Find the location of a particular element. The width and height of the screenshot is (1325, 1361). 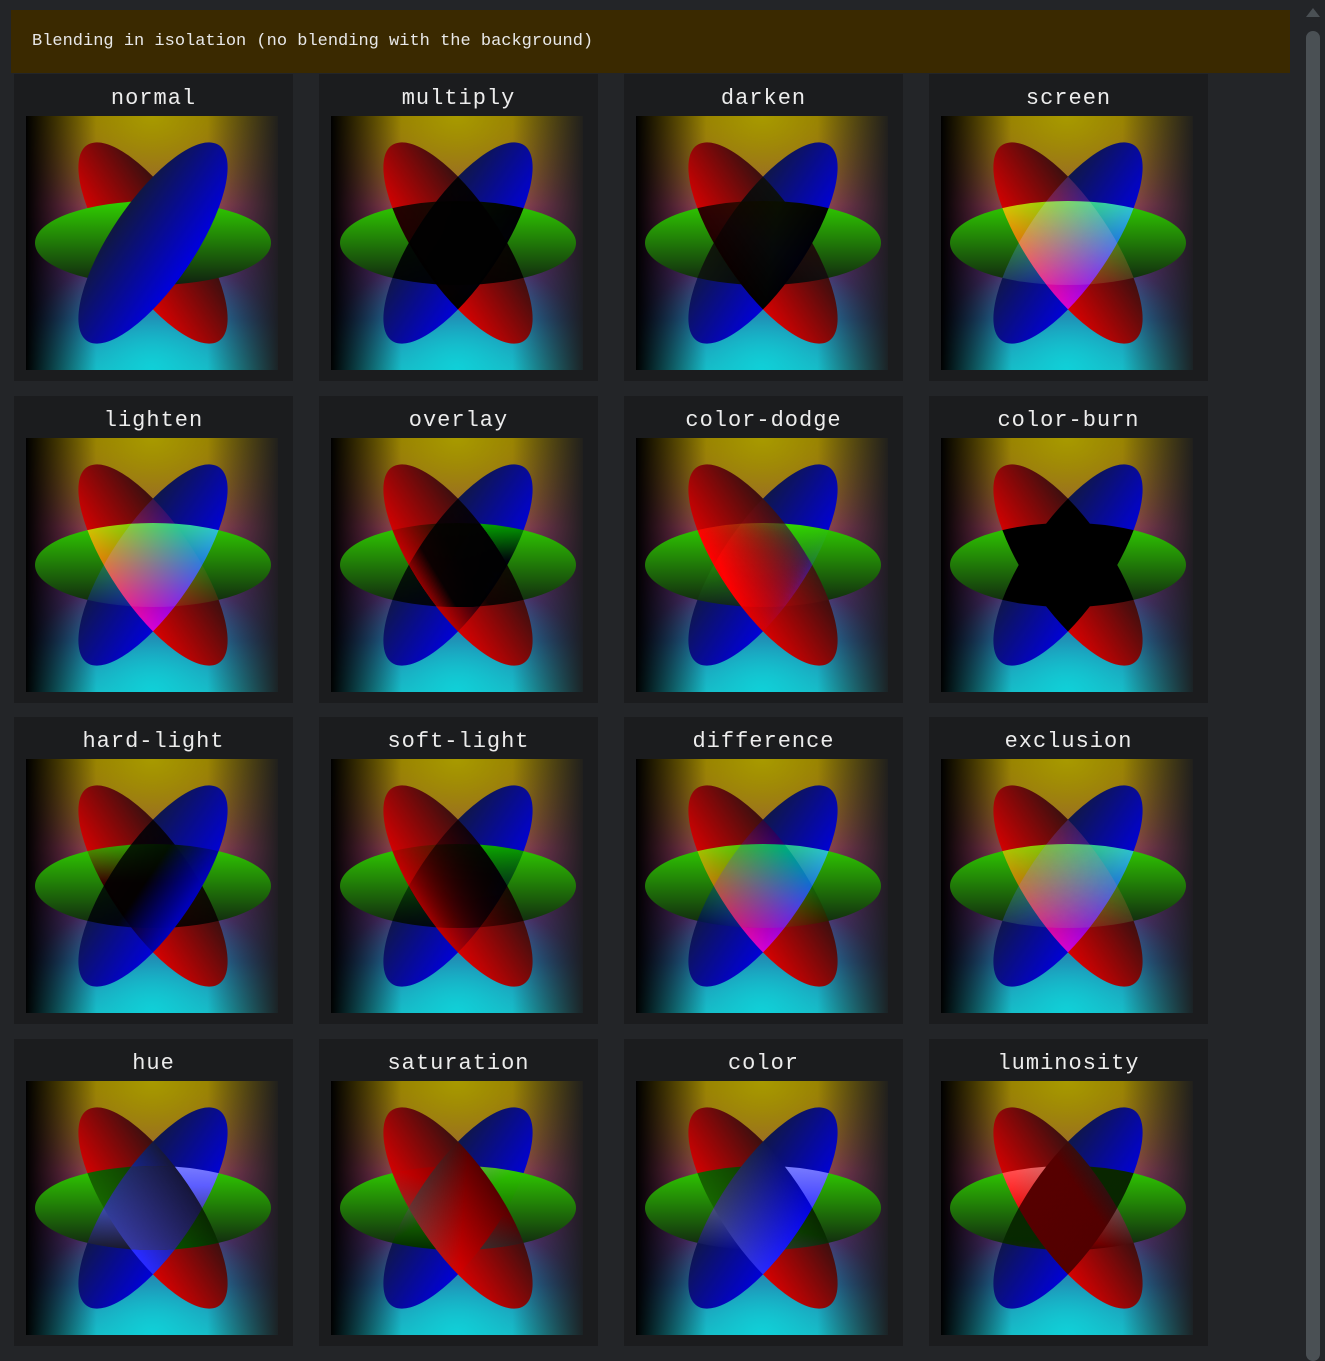

blend-tile-color-burn: color-burn is located at coordinates (1068, 549).